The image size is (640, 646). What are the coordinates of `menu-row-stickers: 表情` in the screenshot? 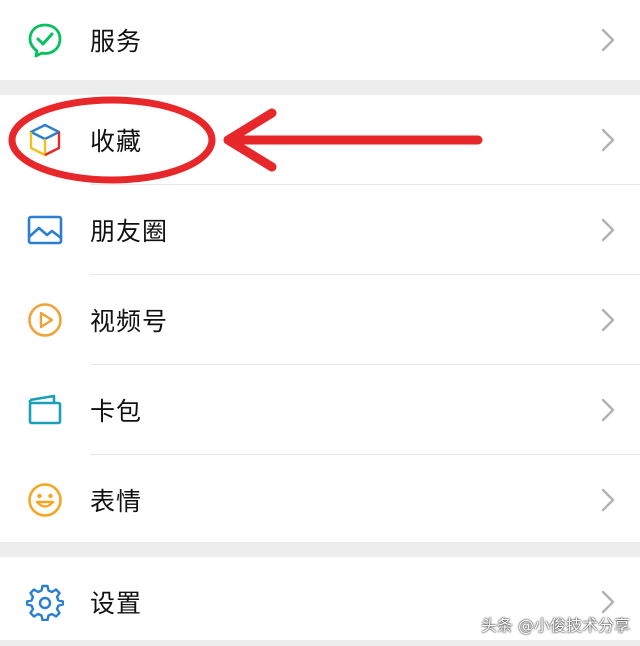 It's located at (320, 499).